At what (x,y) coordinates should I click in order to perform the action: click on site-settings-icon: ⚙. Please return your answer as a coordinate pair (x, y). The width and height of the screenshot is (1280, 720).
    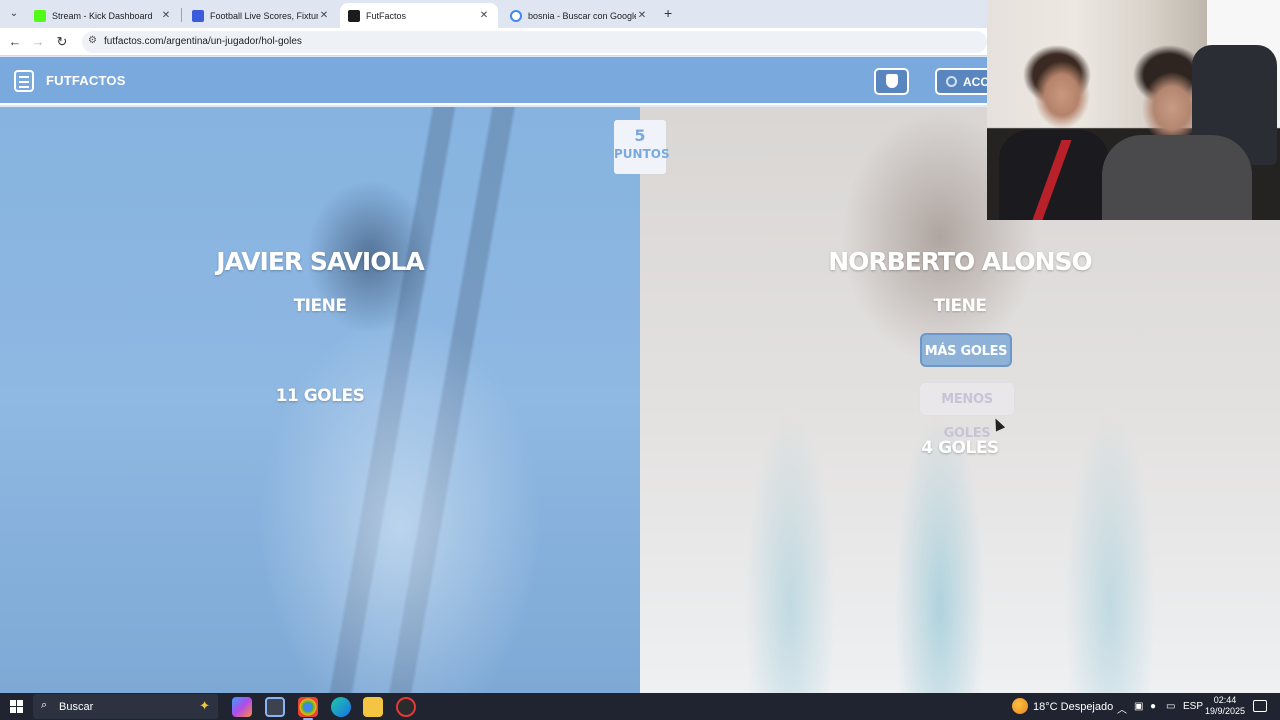
    Looking at the image, I should click on (92, 40).